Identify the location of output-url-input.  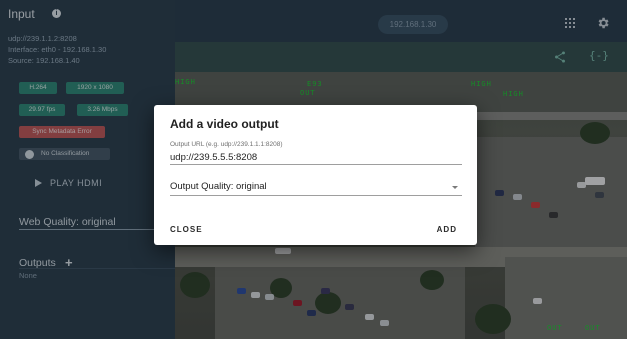
(316, 157).